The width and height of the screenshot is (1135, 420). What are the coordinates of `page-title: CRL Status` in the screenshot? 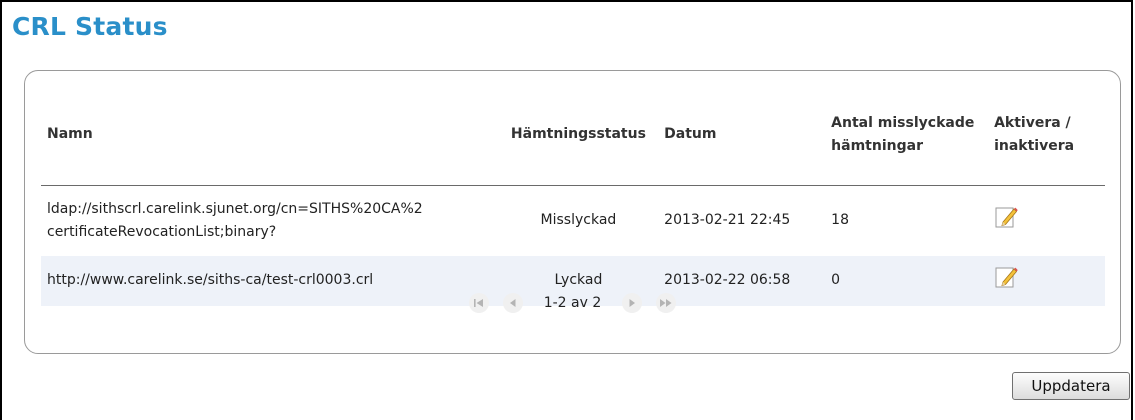 It's located at (90, 26).